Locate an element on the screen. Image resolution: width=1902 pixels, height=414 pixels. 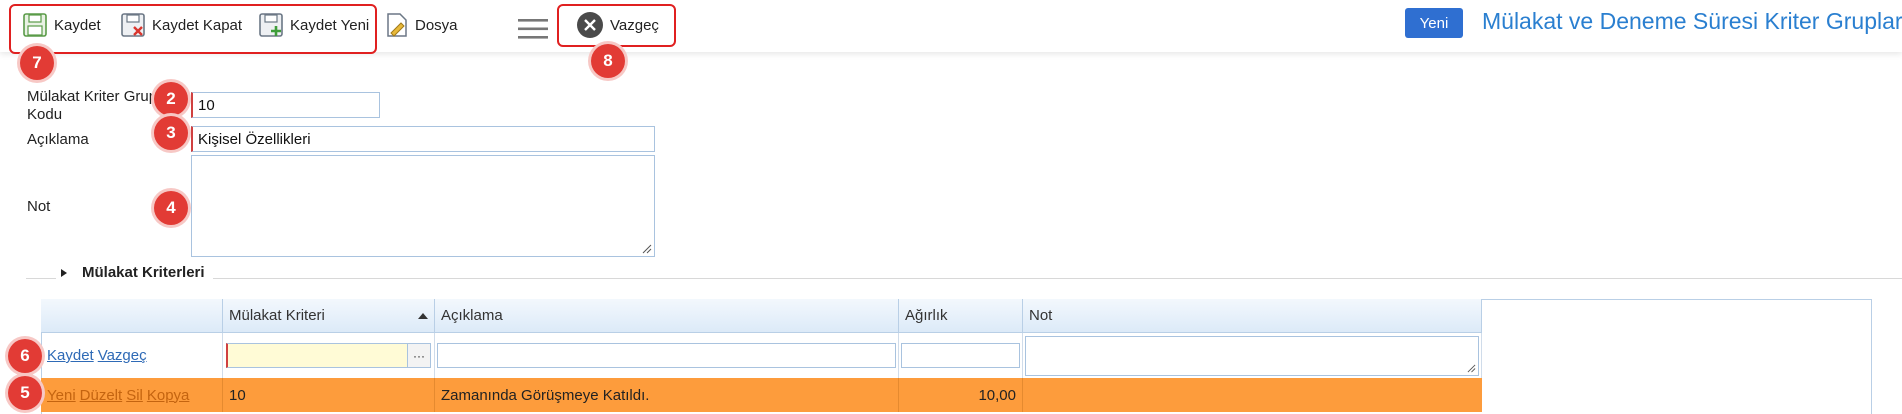
edit-row-weight-cell is located at coordinates (961, 355).